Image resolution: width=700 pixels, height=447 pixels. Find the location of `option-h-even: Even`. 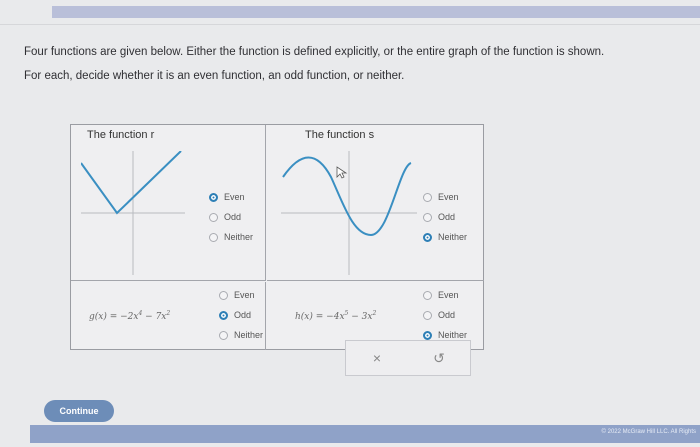

option-h-even: Even is located at coordinates (445, 295).